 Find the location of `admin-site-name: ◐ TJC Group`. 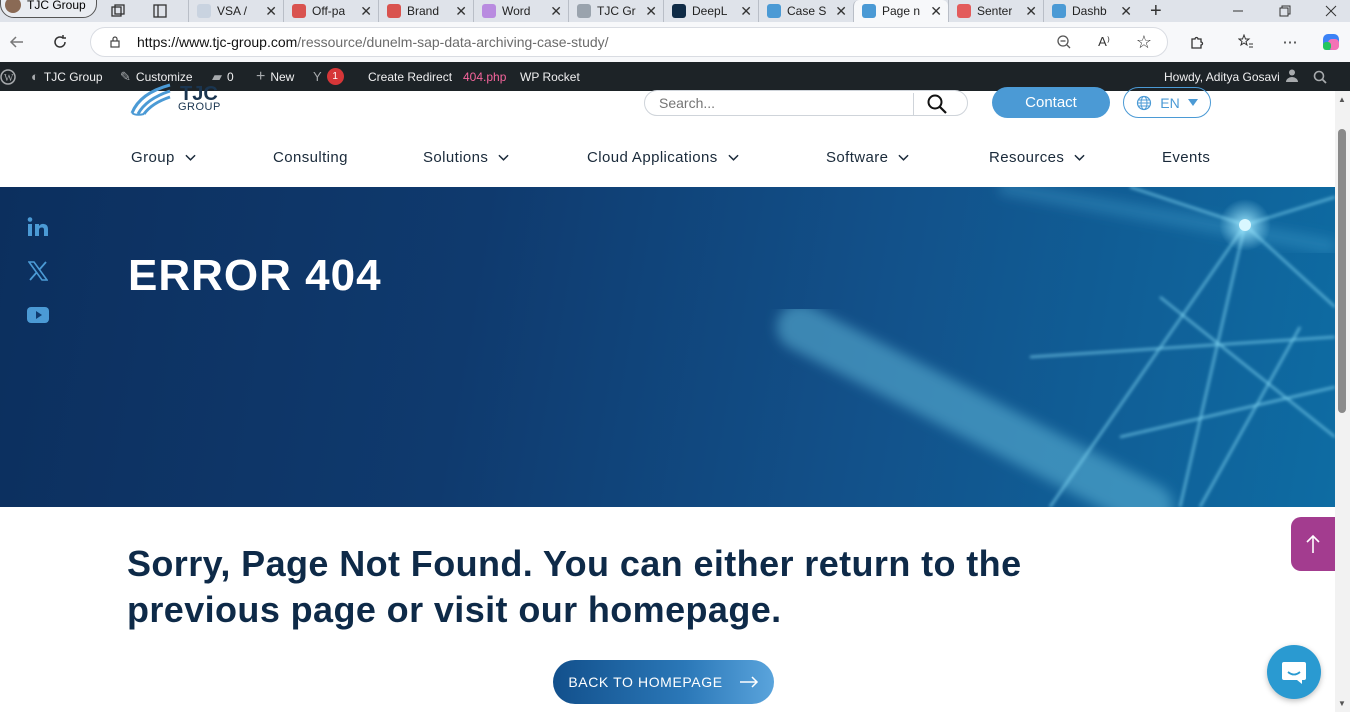

admin-site-name: ◐ TJC Group is located at coordinates (67, 76).